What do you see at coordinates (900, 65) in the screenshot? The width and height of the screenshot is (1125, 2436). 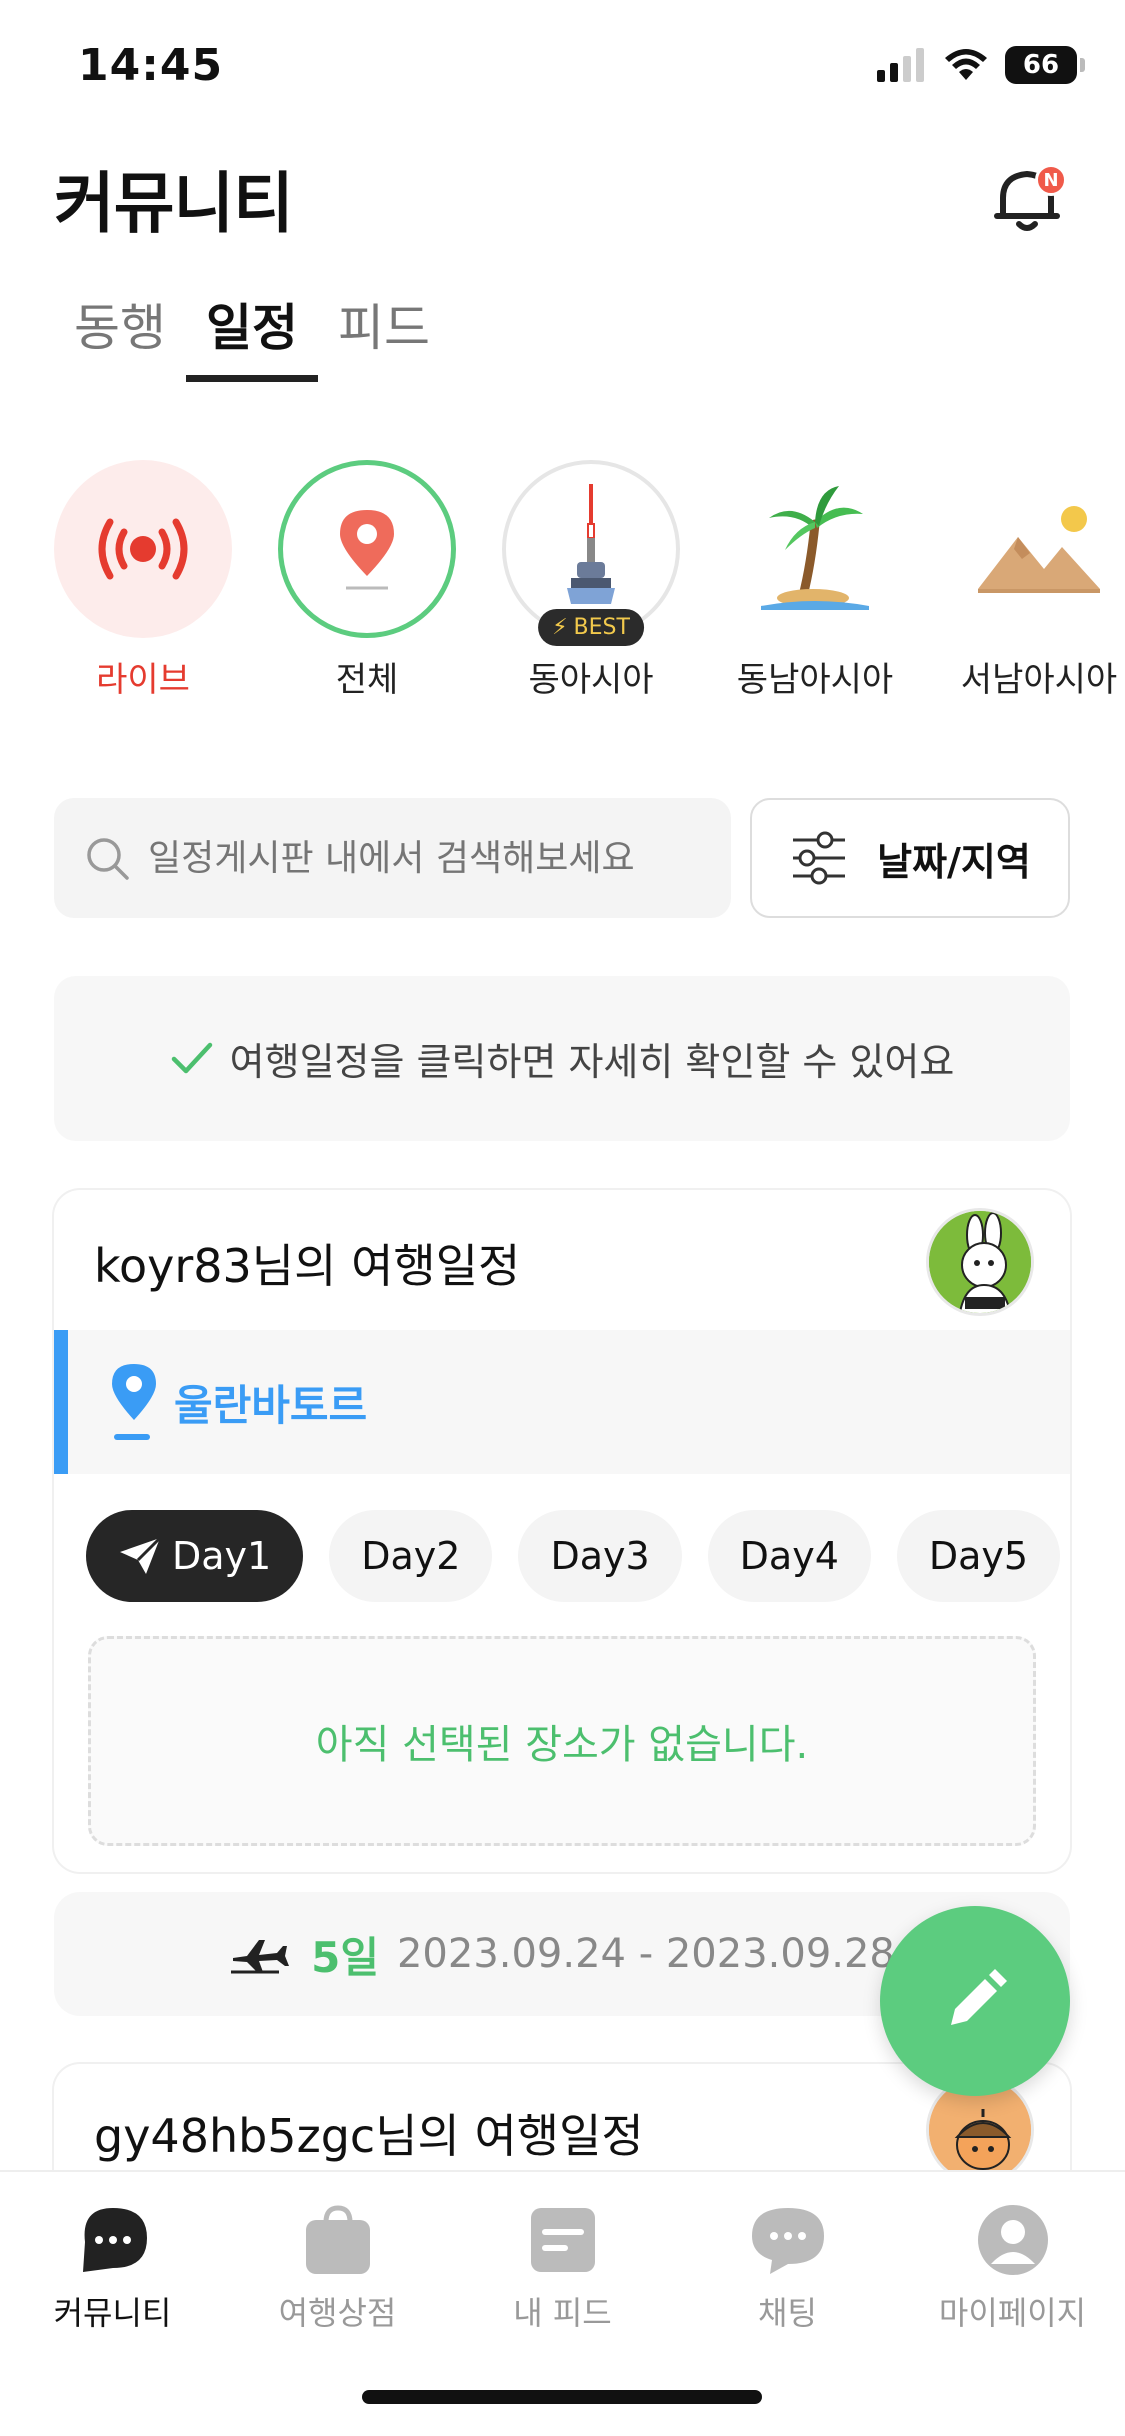 I see `signal-icon` at bounding box center [900, 65].